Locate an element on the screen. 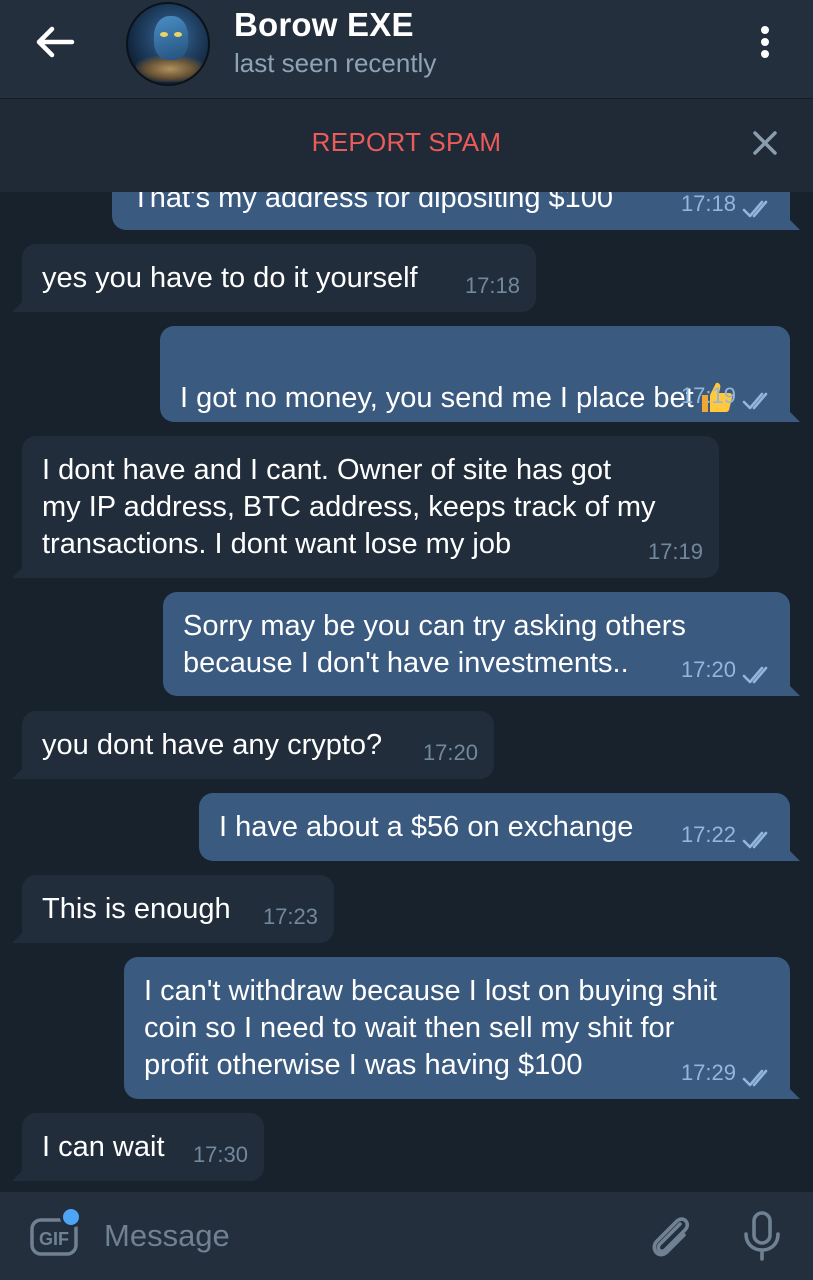  more-options-button is located at coordinates (765, 42).